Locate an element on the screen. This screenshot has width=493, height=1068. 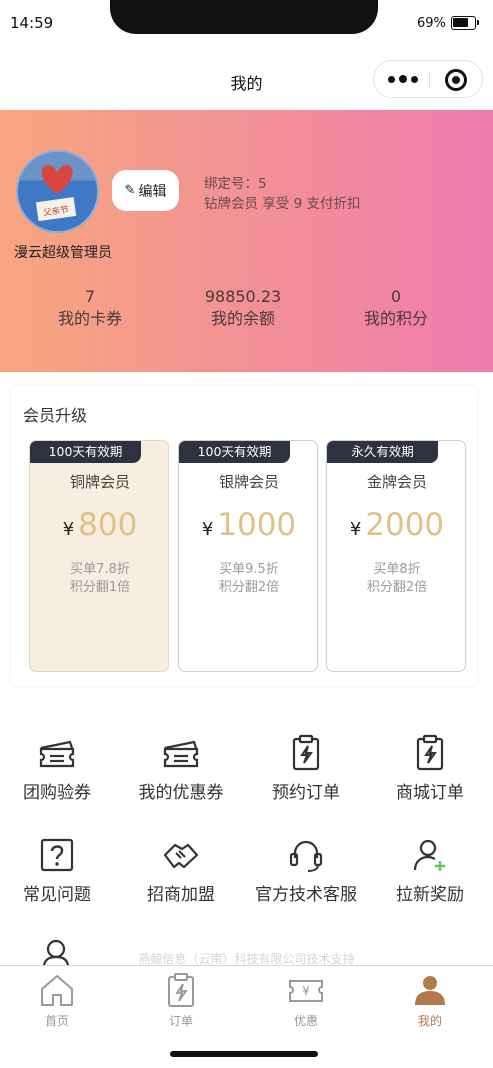
handshake-icon is located at coordinates (181, 856).